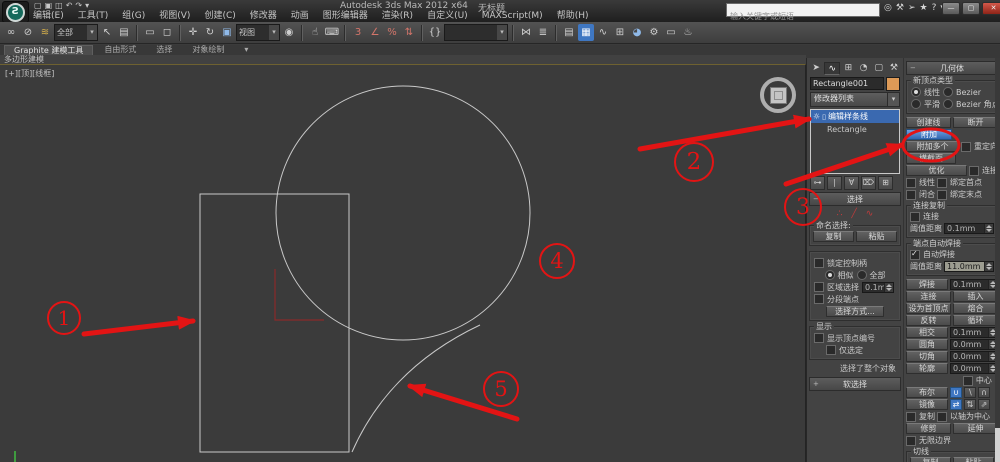 This screenshot has width=1000, height=462. What do you see at coordinates (927, 332) in the screenshot?
I see `cross-insert-button: 相交` at bounding box center [927, 332].